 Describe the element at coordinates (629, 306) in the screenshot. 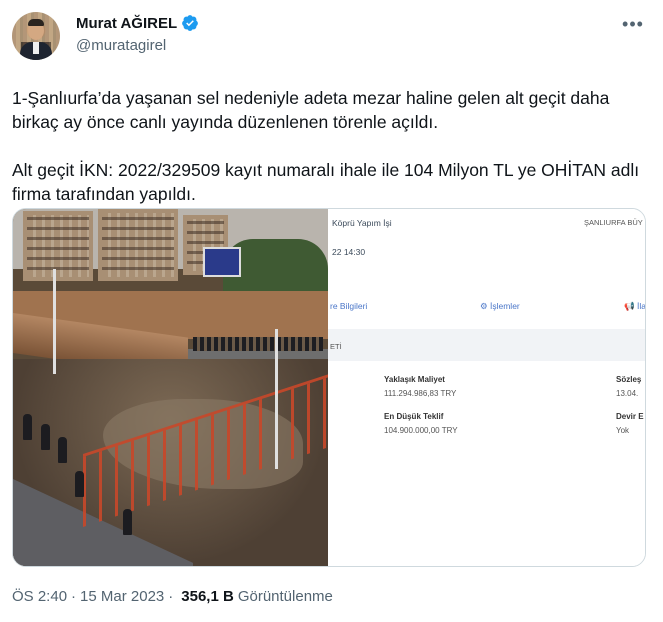

I see `megaphone-icon: 📢` at that location.